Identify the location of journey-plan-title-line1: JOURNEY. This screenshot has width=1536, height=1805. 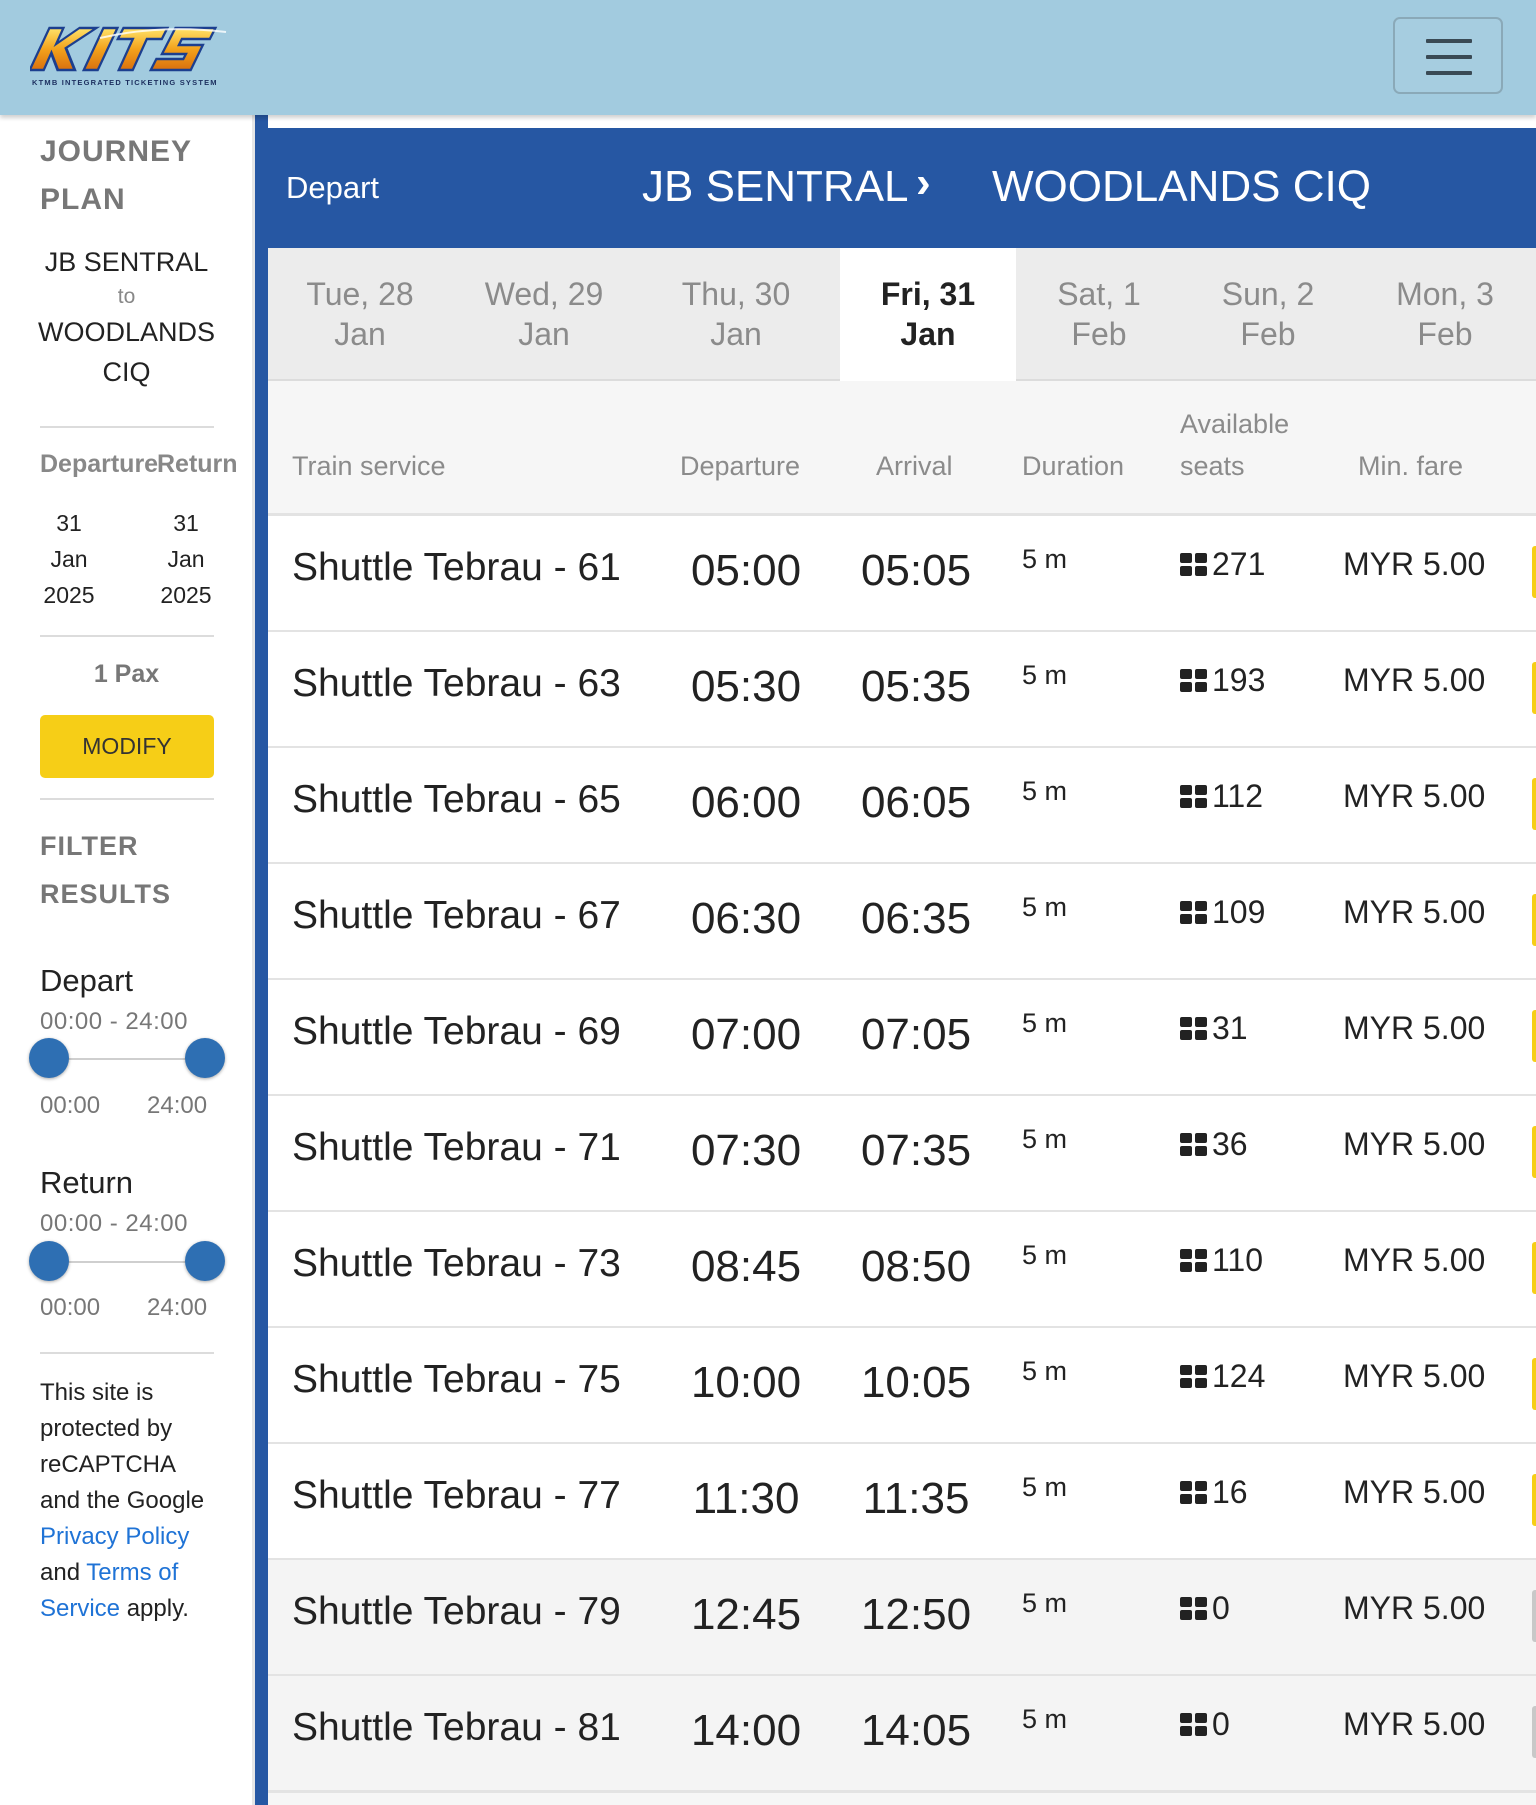
(116, 151).